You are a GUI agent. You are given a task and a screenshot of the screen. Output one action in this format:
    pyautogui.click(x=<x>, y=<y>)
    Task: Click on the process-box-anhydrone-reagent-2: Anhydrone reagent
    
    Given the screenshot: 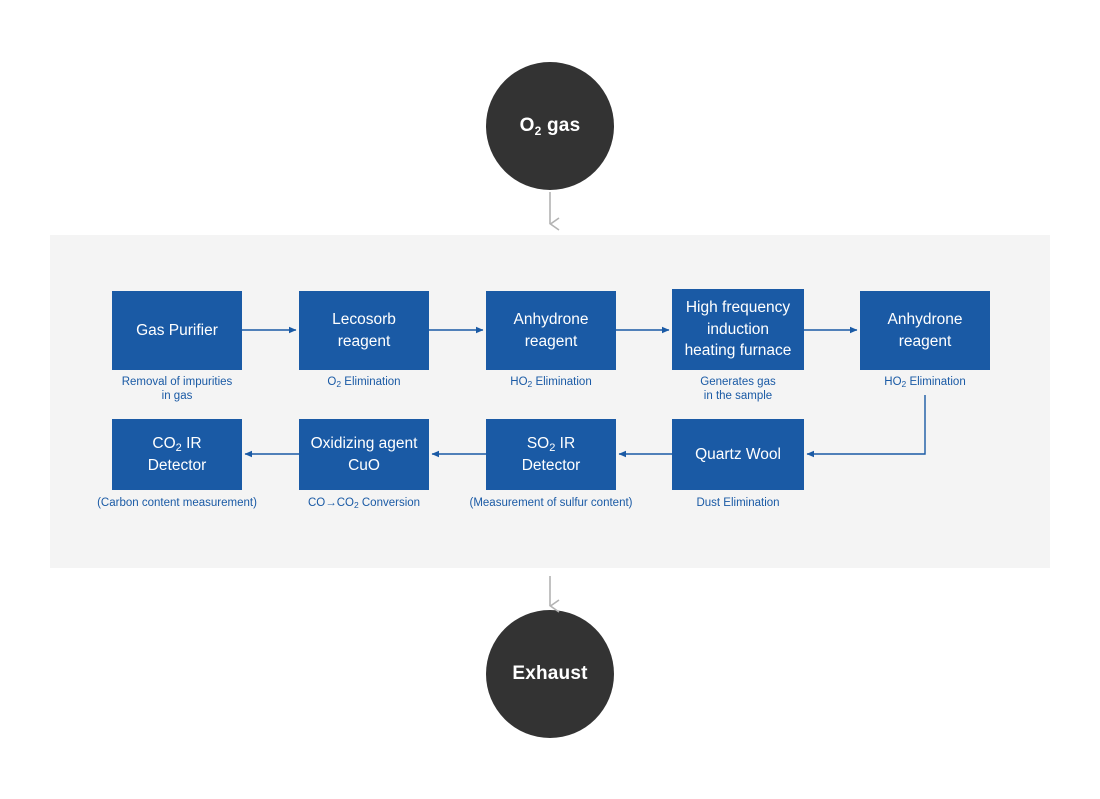 What is the action you would take?
    pyautogui.click(x=925, y=330)
    